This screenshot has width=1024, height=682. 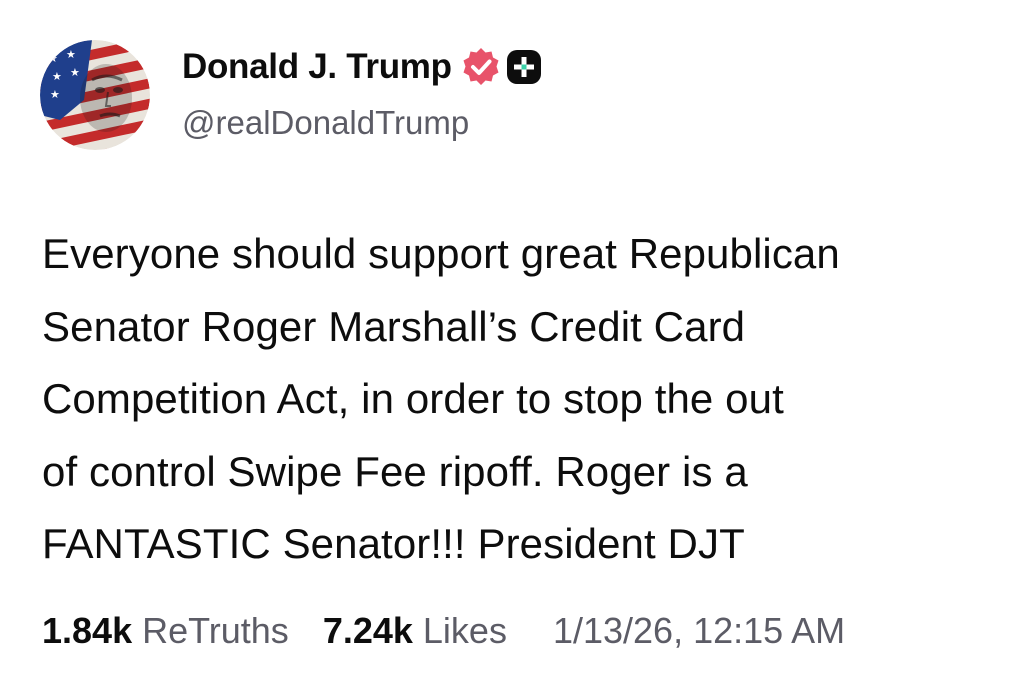 I want to click on retruths-stat: 1.84k ReTruths, so click(x=165, y=631).